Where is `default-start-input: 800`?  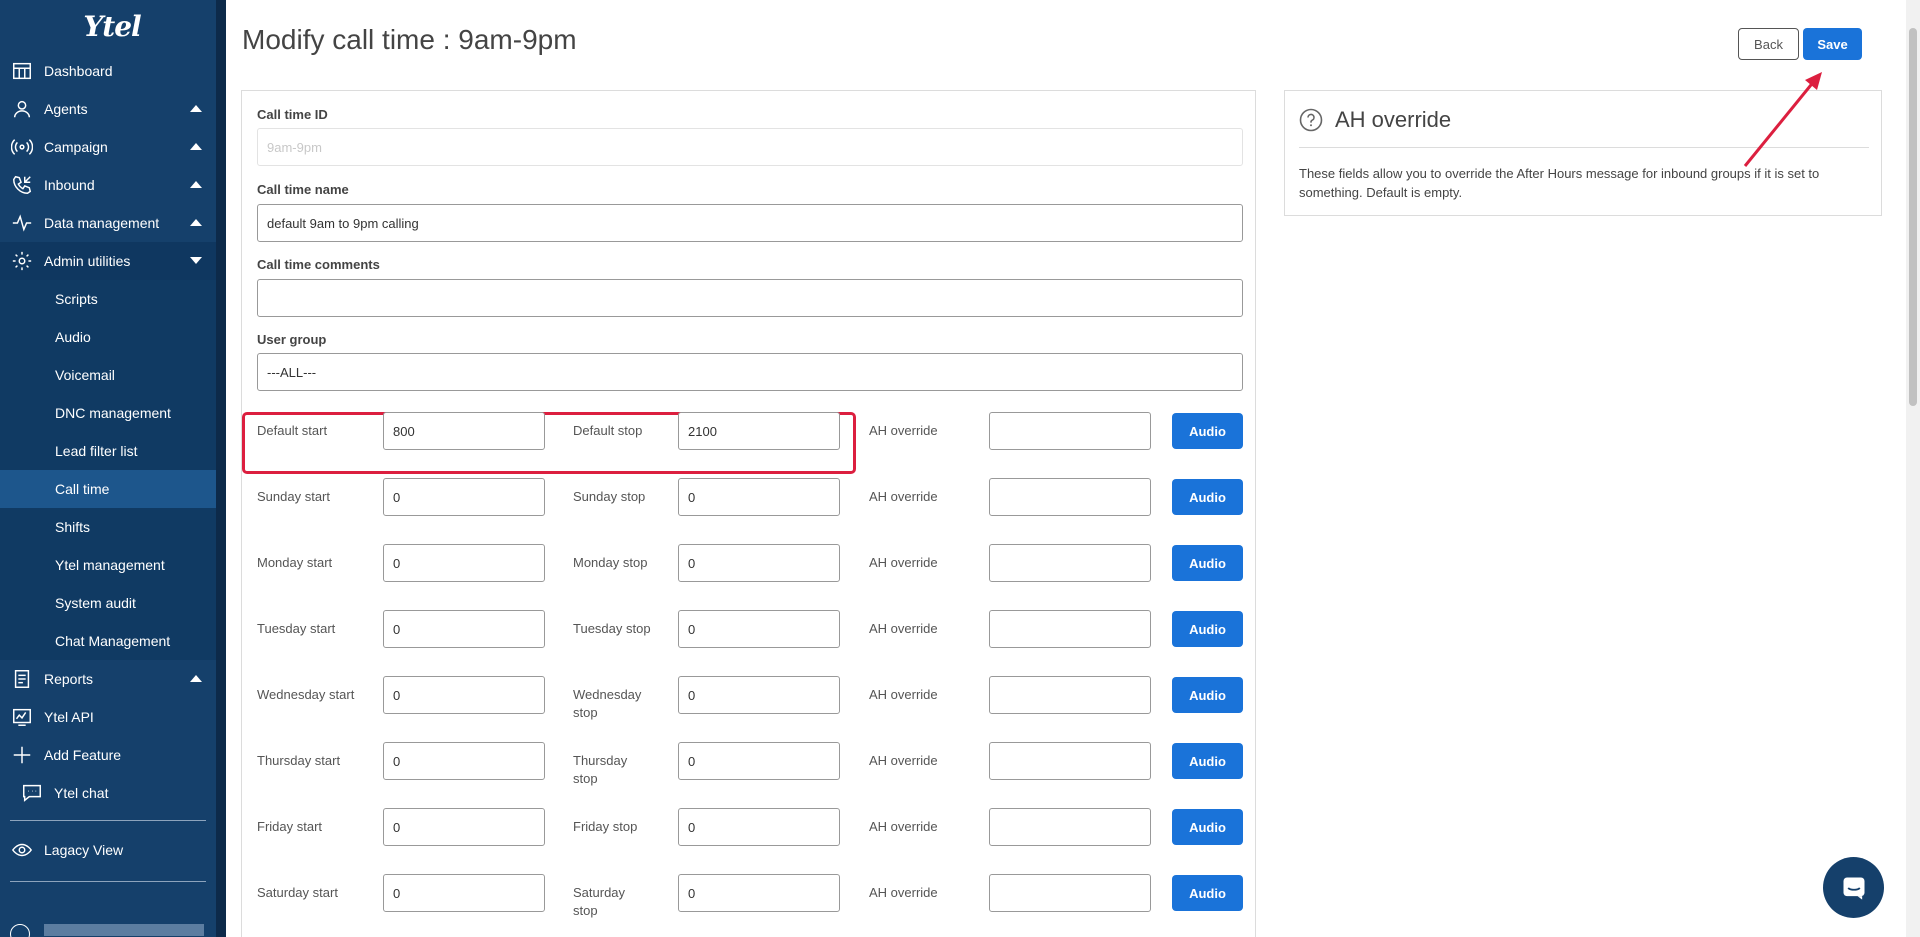
default-start-input: 800 is located at coordinates (464, 431).